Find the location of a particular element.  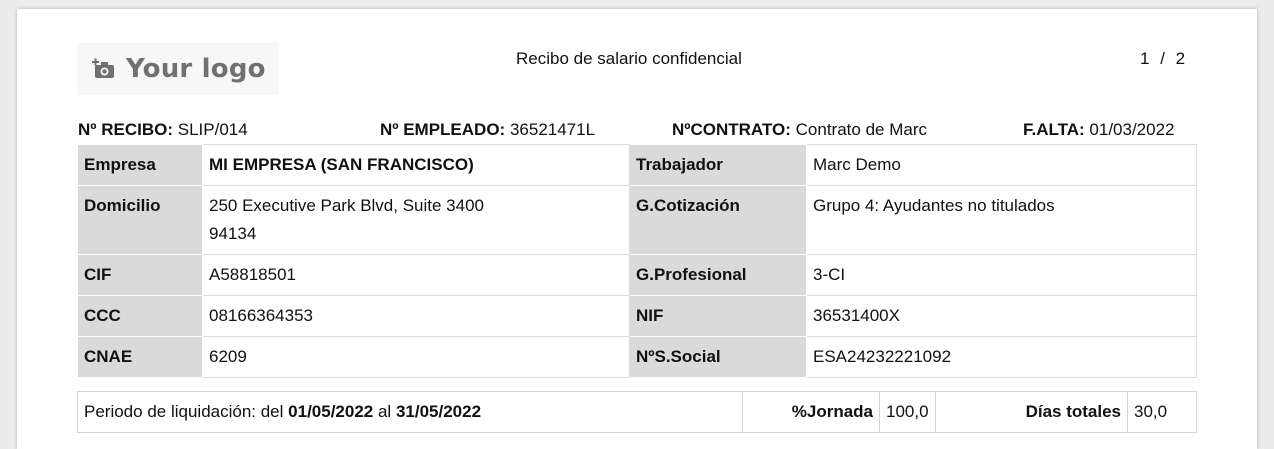

employee-number: Nº EMPLEADO: 36521471L is located at coordinates (487, 130).